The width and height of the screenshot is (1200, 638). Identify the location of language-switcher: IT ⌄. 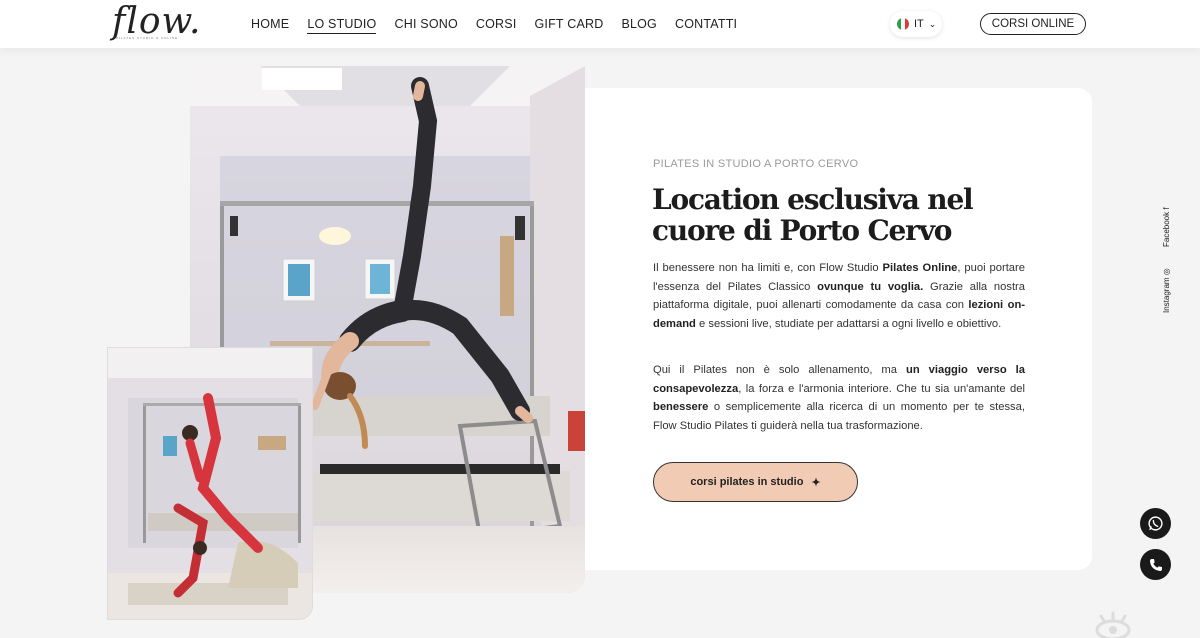
(916, 24).